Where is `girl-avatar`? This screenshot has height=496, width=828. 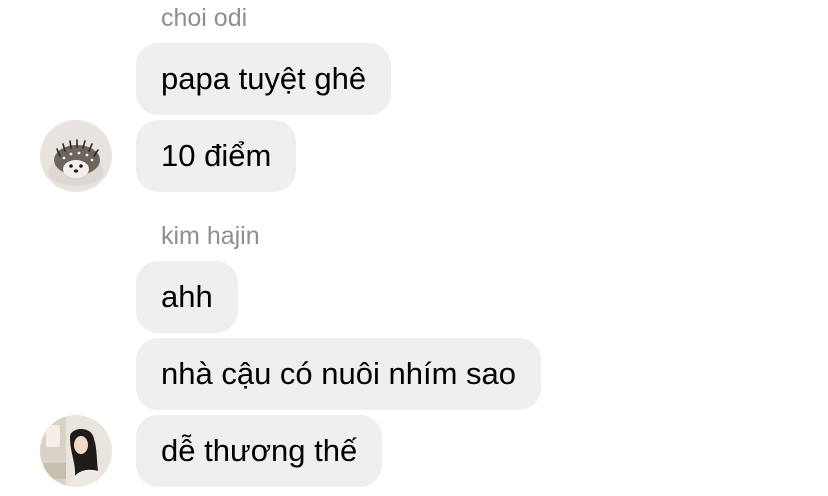 girl-avatar is located at coordinates (76, 451).